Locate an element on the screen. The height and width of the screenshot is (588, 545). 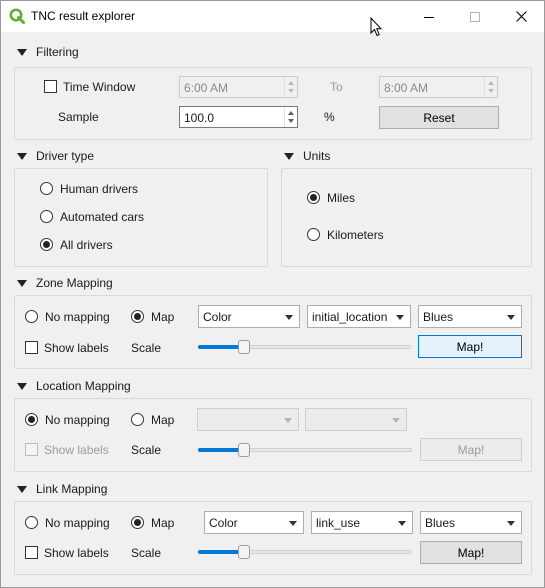
link-show-labels-label: Show labels is located at coordinates (76, 553).